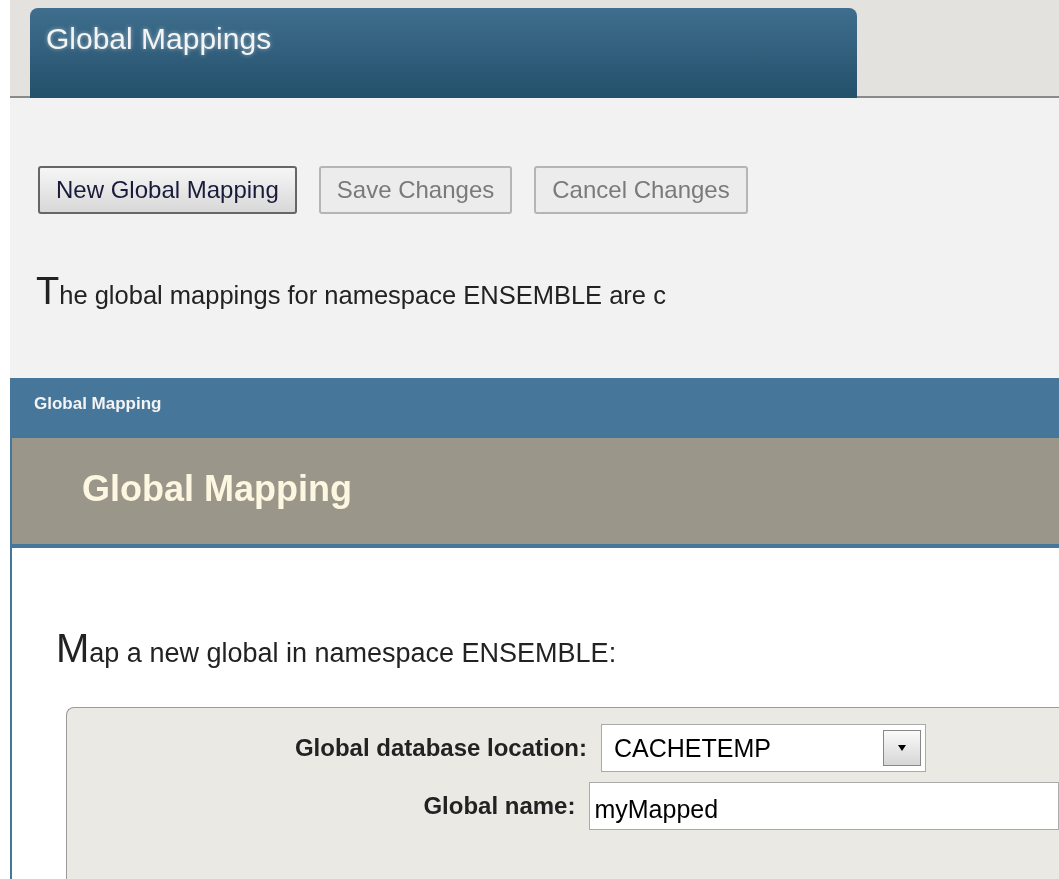  Describe the element at coordinates (337, 648) in the screenshot. I see `dialog-intro-text: Map a new global in namespace ENSEMBLE:` at that location.